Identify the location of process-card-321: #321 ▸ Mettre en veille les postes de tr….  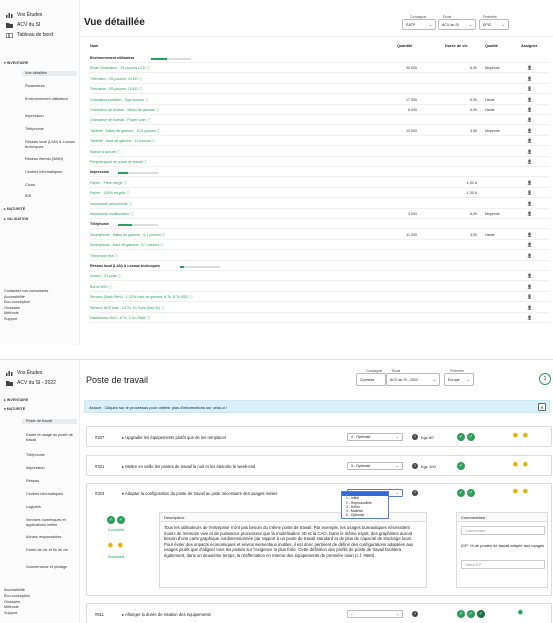
(319, 465).